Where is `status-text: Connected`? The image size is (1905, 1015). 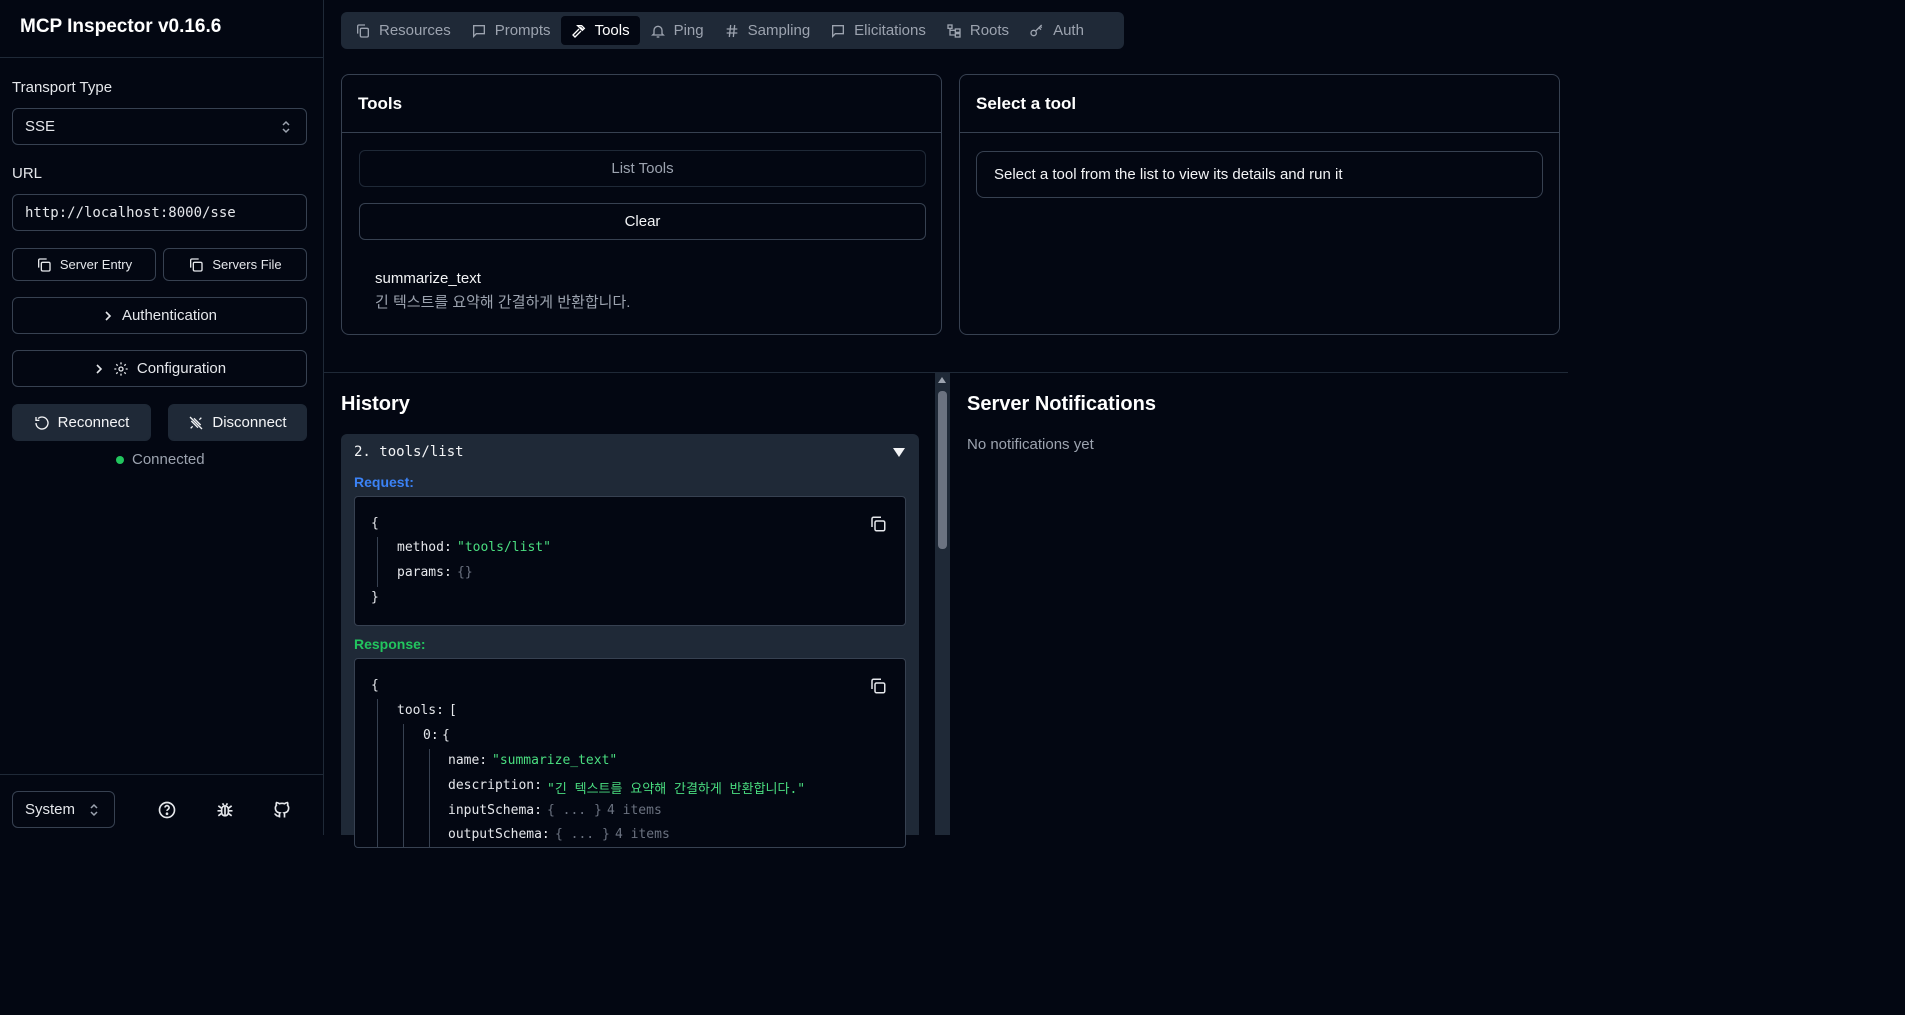
status-text: Connected is located at coordinates (168, 459).